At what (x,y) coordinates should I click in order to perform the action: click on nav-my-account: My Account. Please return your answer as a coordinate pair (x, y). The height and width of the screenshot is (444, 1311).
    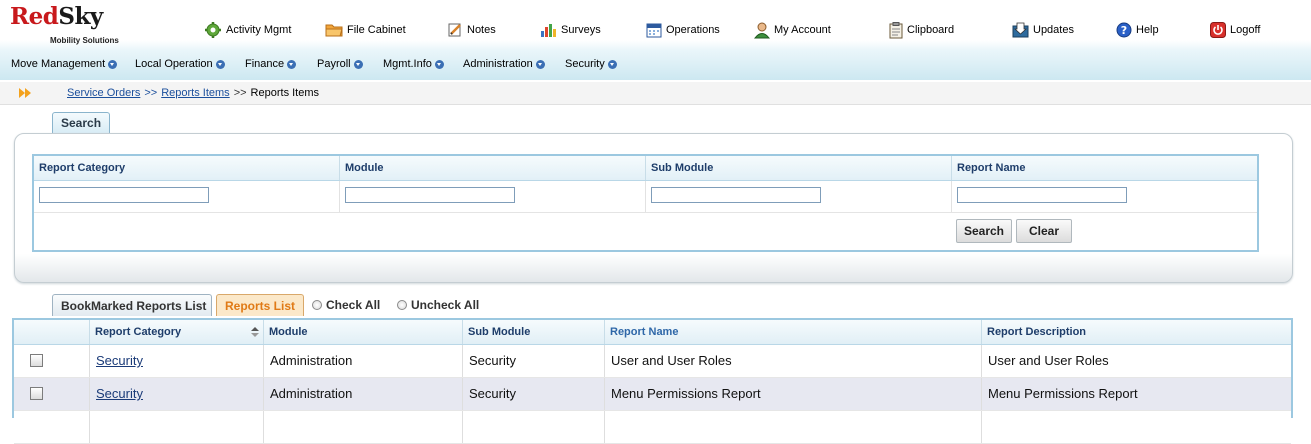
    Looking at the image, I should click on (792, 30).